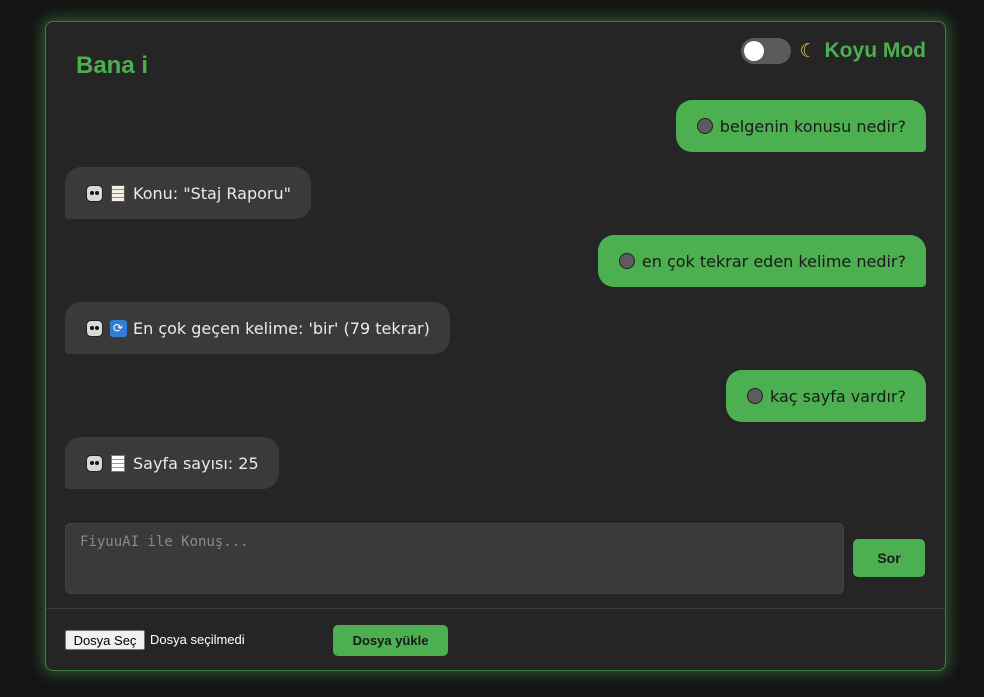  Describe the element at coordinates (454, 558) in the screenshot. I see `chat-input` at that location.